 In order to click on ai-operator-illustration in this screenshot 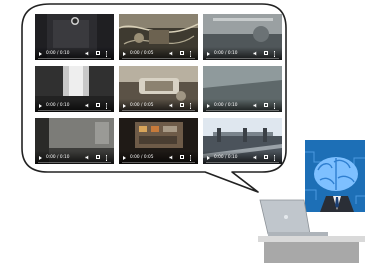, I will do `click(311, 201)`.